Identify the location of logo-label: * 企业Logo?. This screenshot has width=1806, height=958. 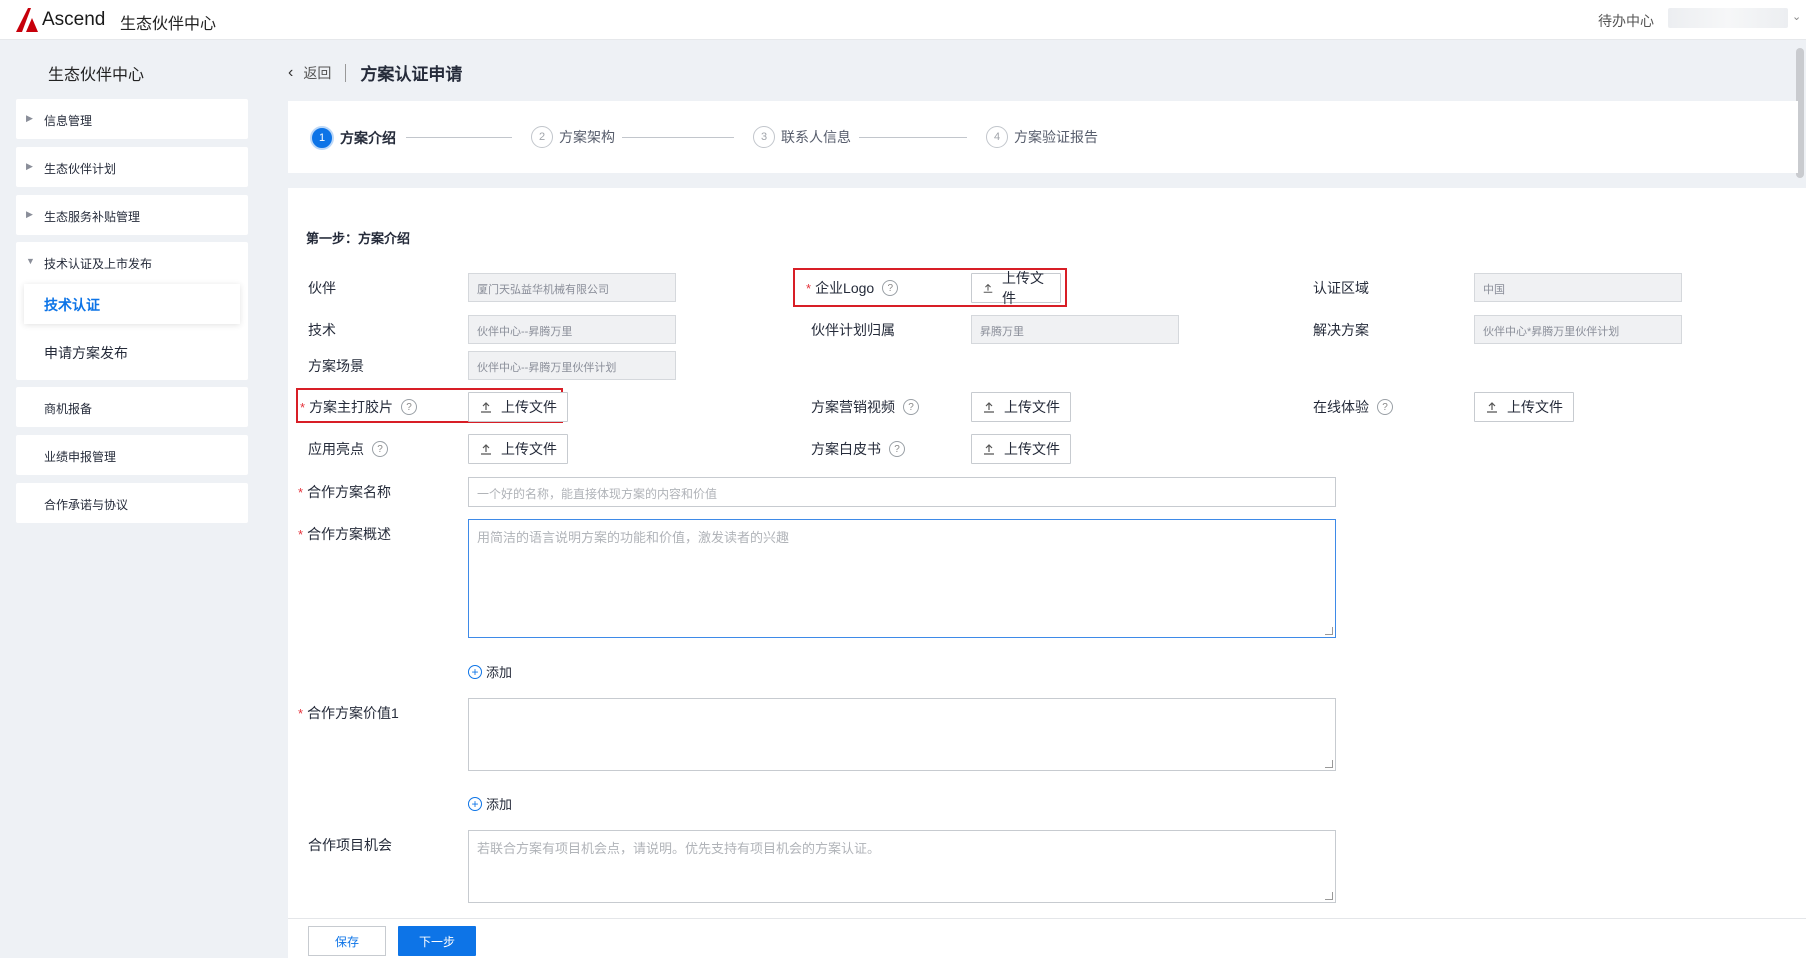
(852, 288).